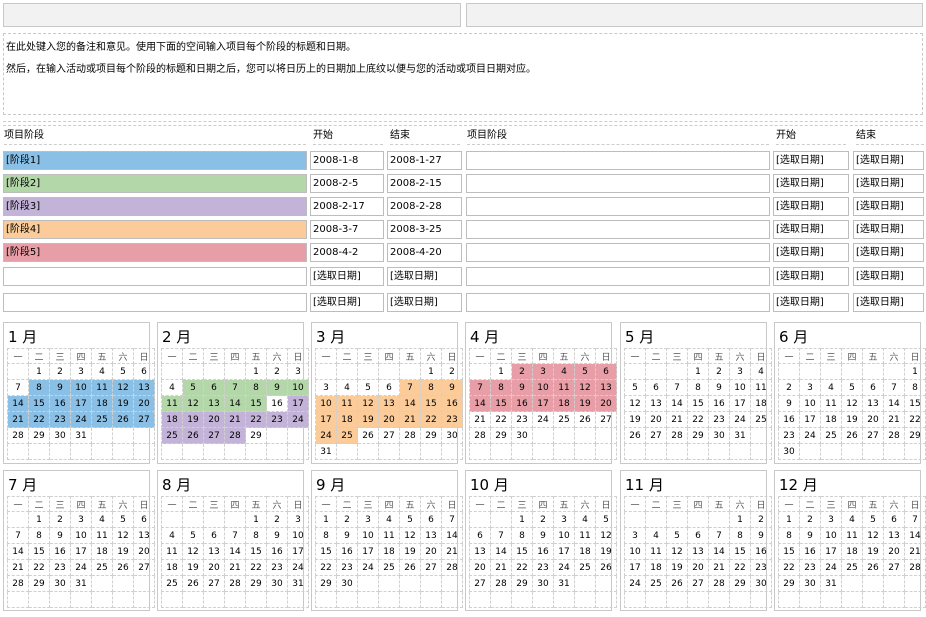 The image size is (926, 617). I want to click on day-cell: 29, so click(522, 583).